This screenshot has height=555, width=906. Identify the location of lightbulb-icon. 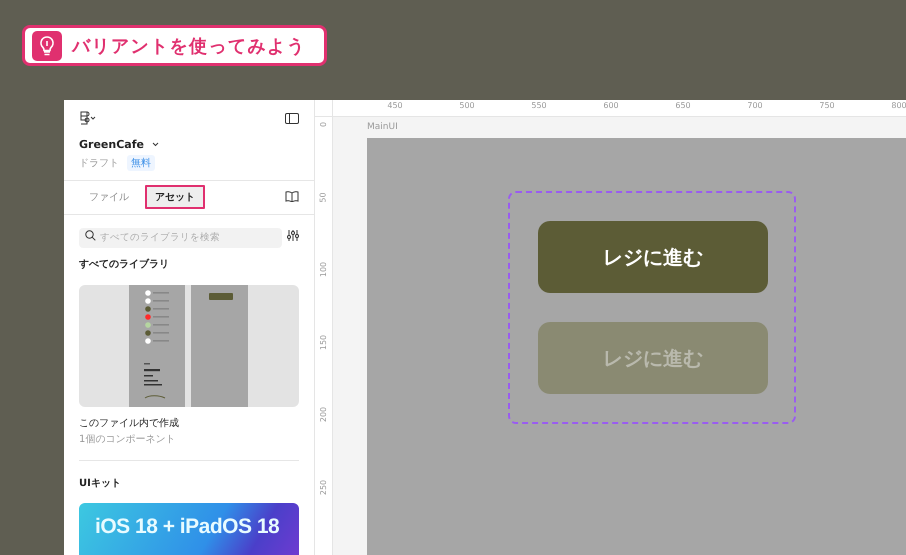
(47, 45).